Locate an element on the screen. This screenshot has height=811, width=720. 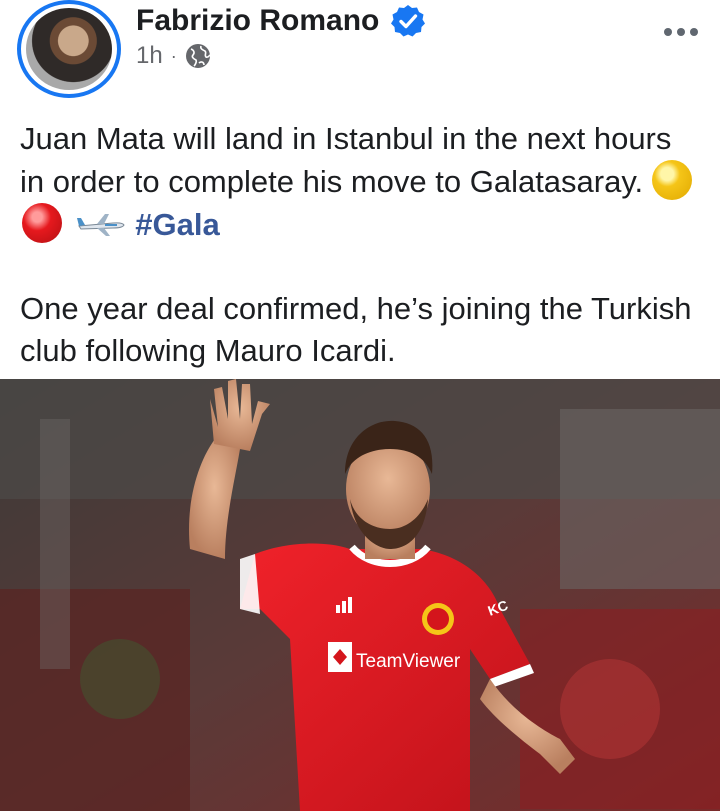
author-row: Fabrizio Romano is located at coordinates (281, 21).